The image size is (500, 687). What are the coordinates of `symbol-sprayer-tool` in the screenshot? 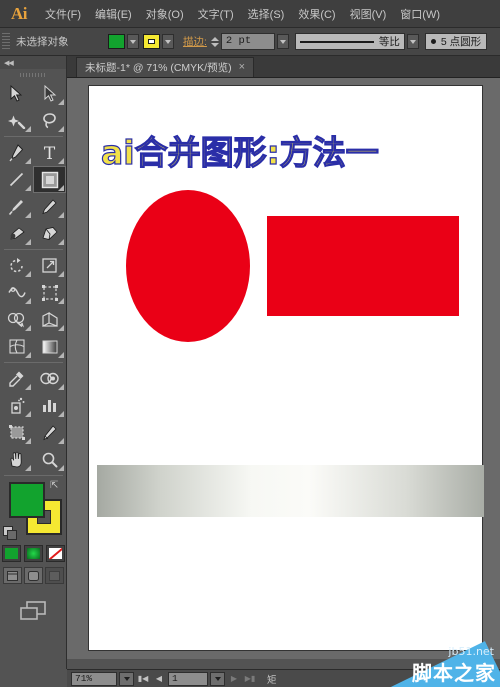 It's located at (16, 405).